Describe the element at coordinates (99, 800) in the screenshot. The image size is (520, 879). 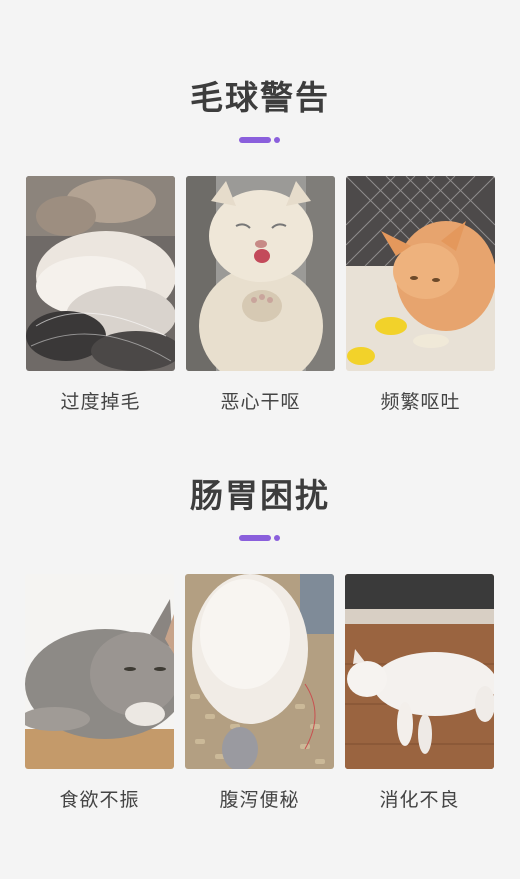
I see `card-caption: 食欲不振` at that location.